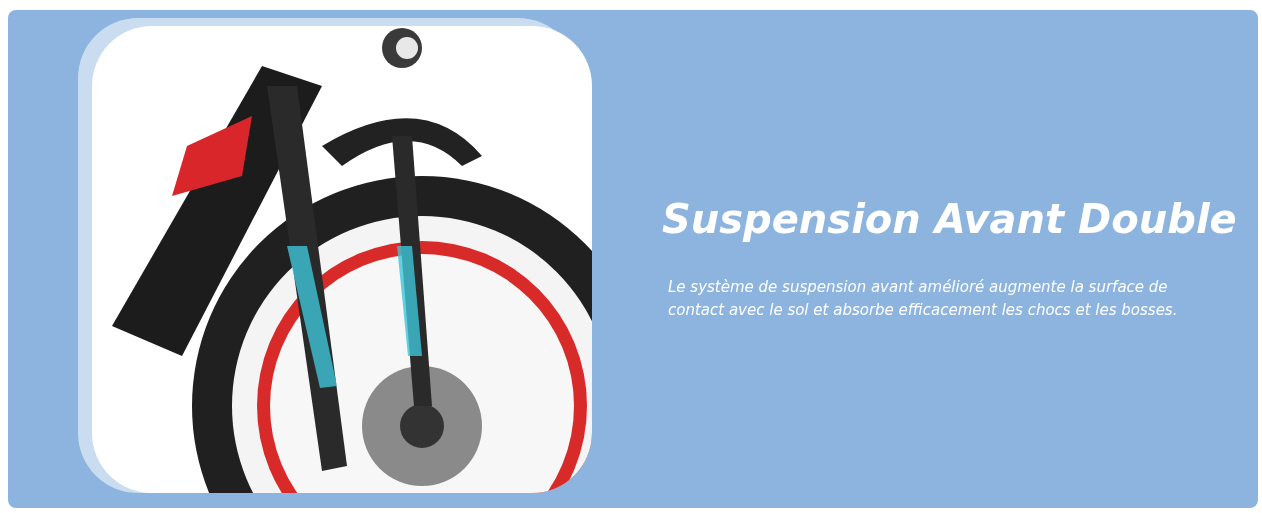  Describe the element at coordinates (949, 219) in the screenshot. I see `feature-title: Suspension Avant Double` at that location.